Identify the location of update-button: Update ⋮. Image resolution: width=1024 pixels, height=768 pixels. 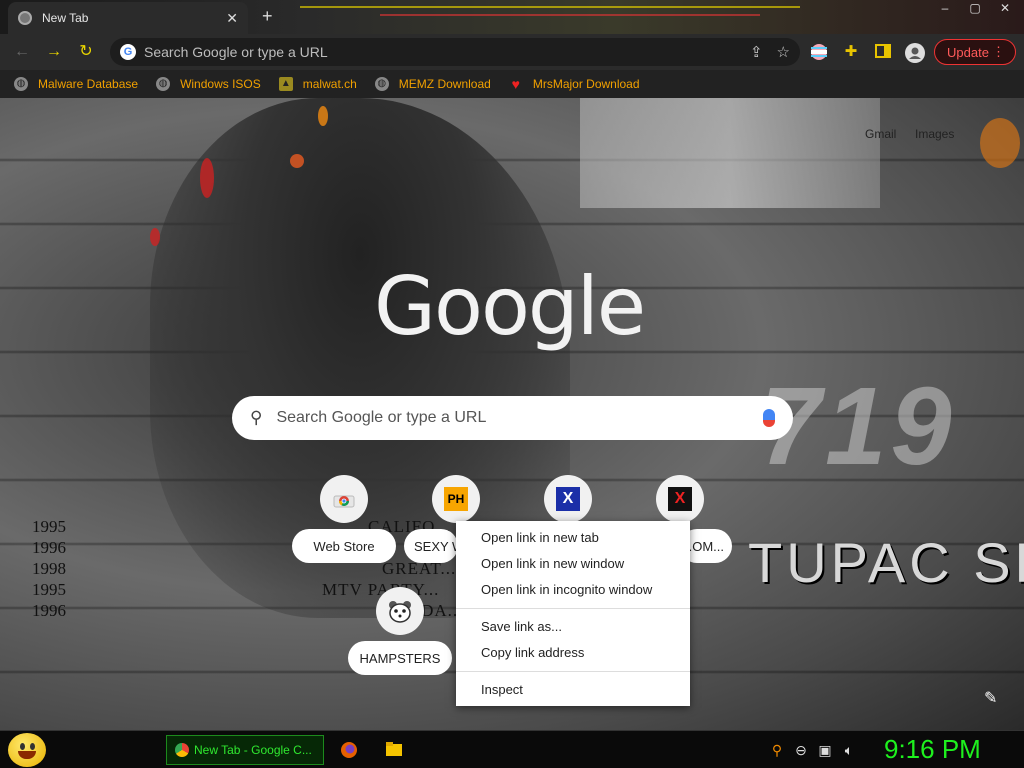
(975, 52).